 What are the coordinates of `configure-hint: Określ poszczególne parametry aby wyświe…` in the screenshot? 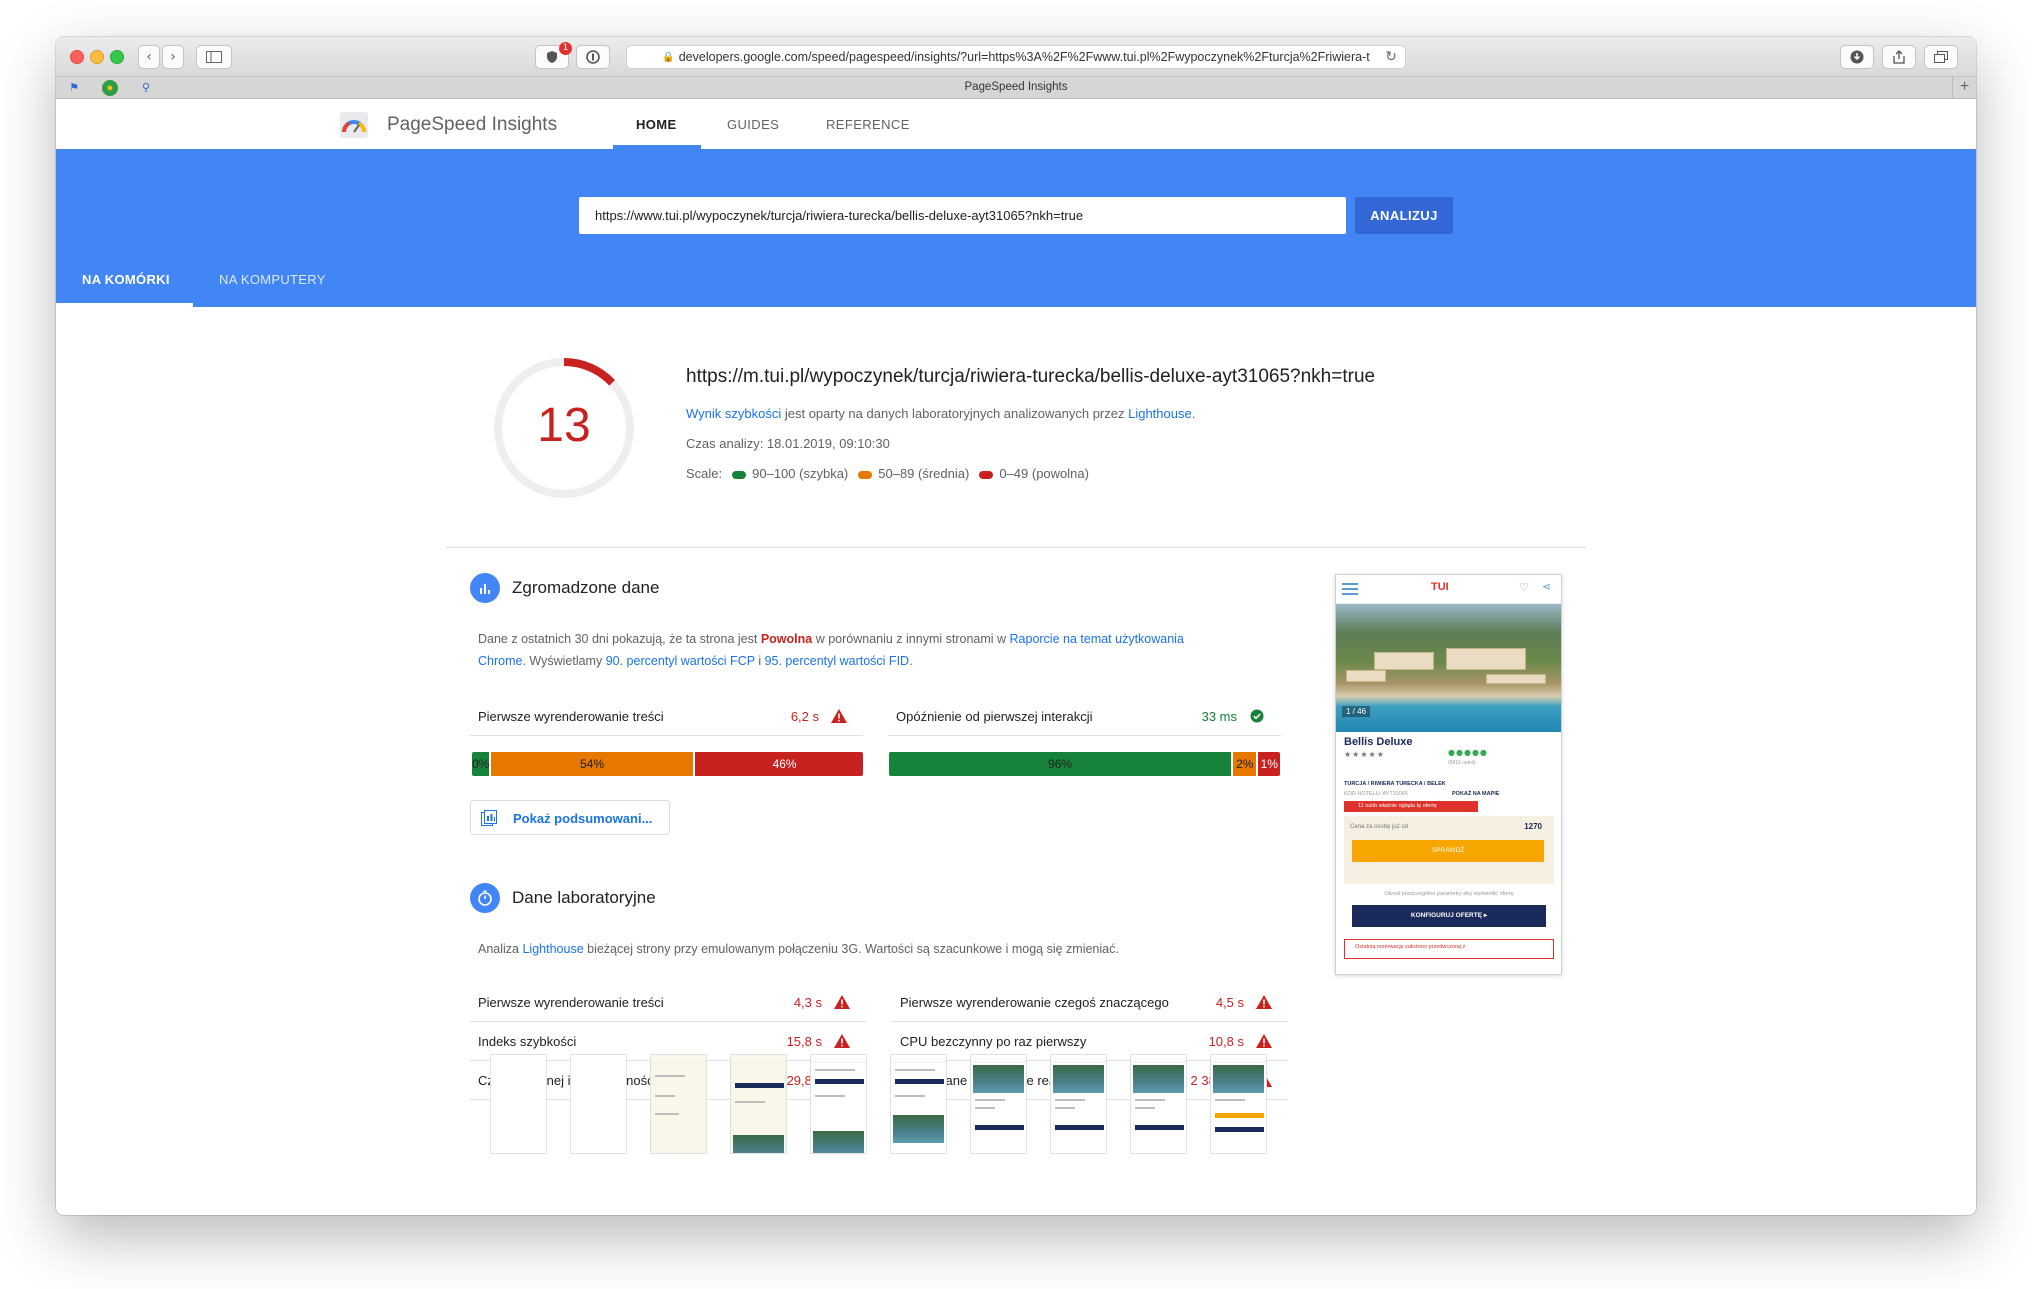 It's located at (1449, 894).